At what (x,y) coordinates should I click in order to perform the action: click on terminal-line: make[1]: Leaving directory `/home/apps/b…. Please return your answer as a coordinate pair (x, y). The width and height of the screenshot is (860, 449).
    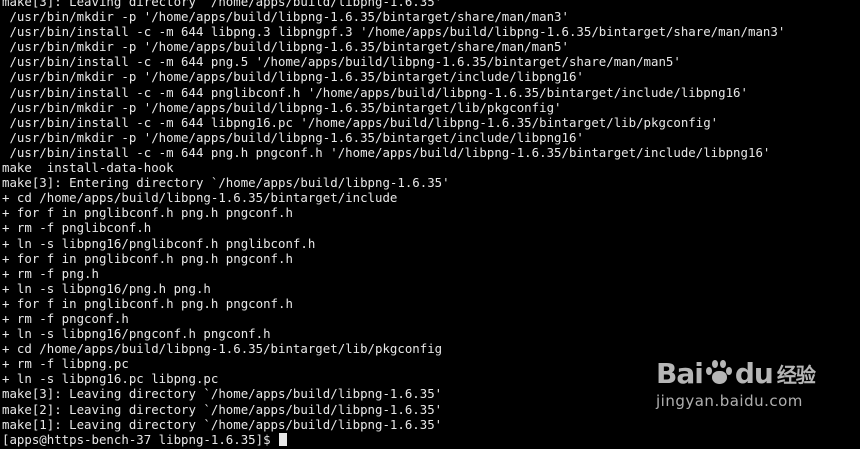
    Looking at the image, I should click on (222, 424).